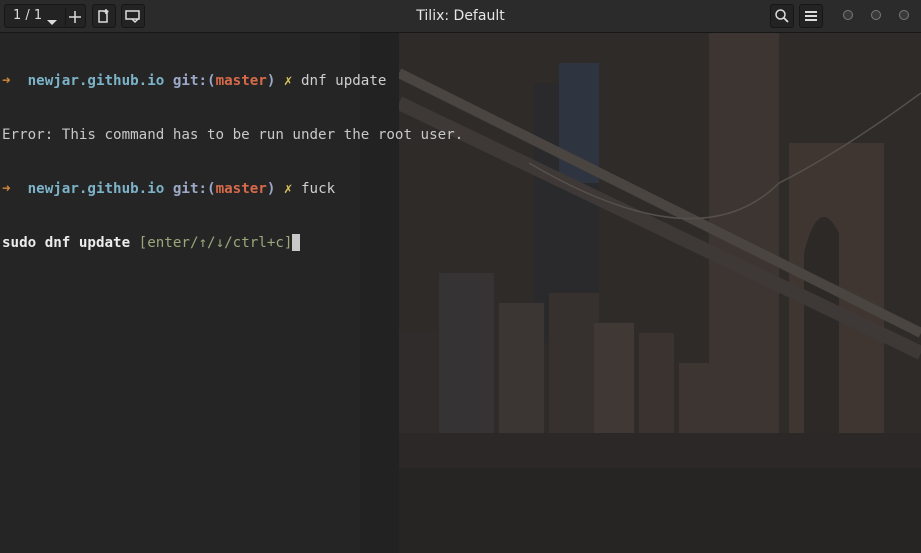  I want to click on menu-button, so click(811, 16).